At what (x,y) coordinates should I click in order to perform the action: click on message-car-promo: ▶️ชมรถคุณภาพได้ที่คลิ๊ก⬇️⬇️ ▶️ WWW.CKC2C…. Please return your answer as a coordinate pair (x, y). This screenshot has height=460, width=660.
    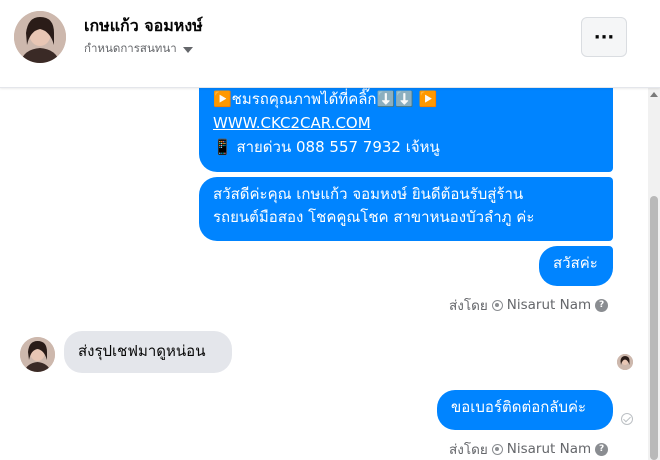
    Looking at the image, I should click on (406, 130).